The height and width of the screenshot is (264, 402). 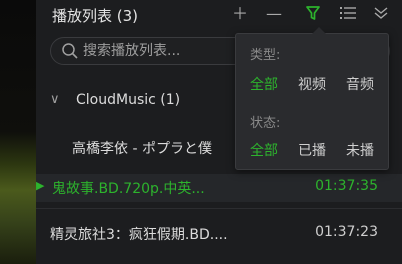 What do you see at coordinates (40, 185) in the screenshot?
I see `play-indicator-icon: ▶` at bounding box center [40, 185].